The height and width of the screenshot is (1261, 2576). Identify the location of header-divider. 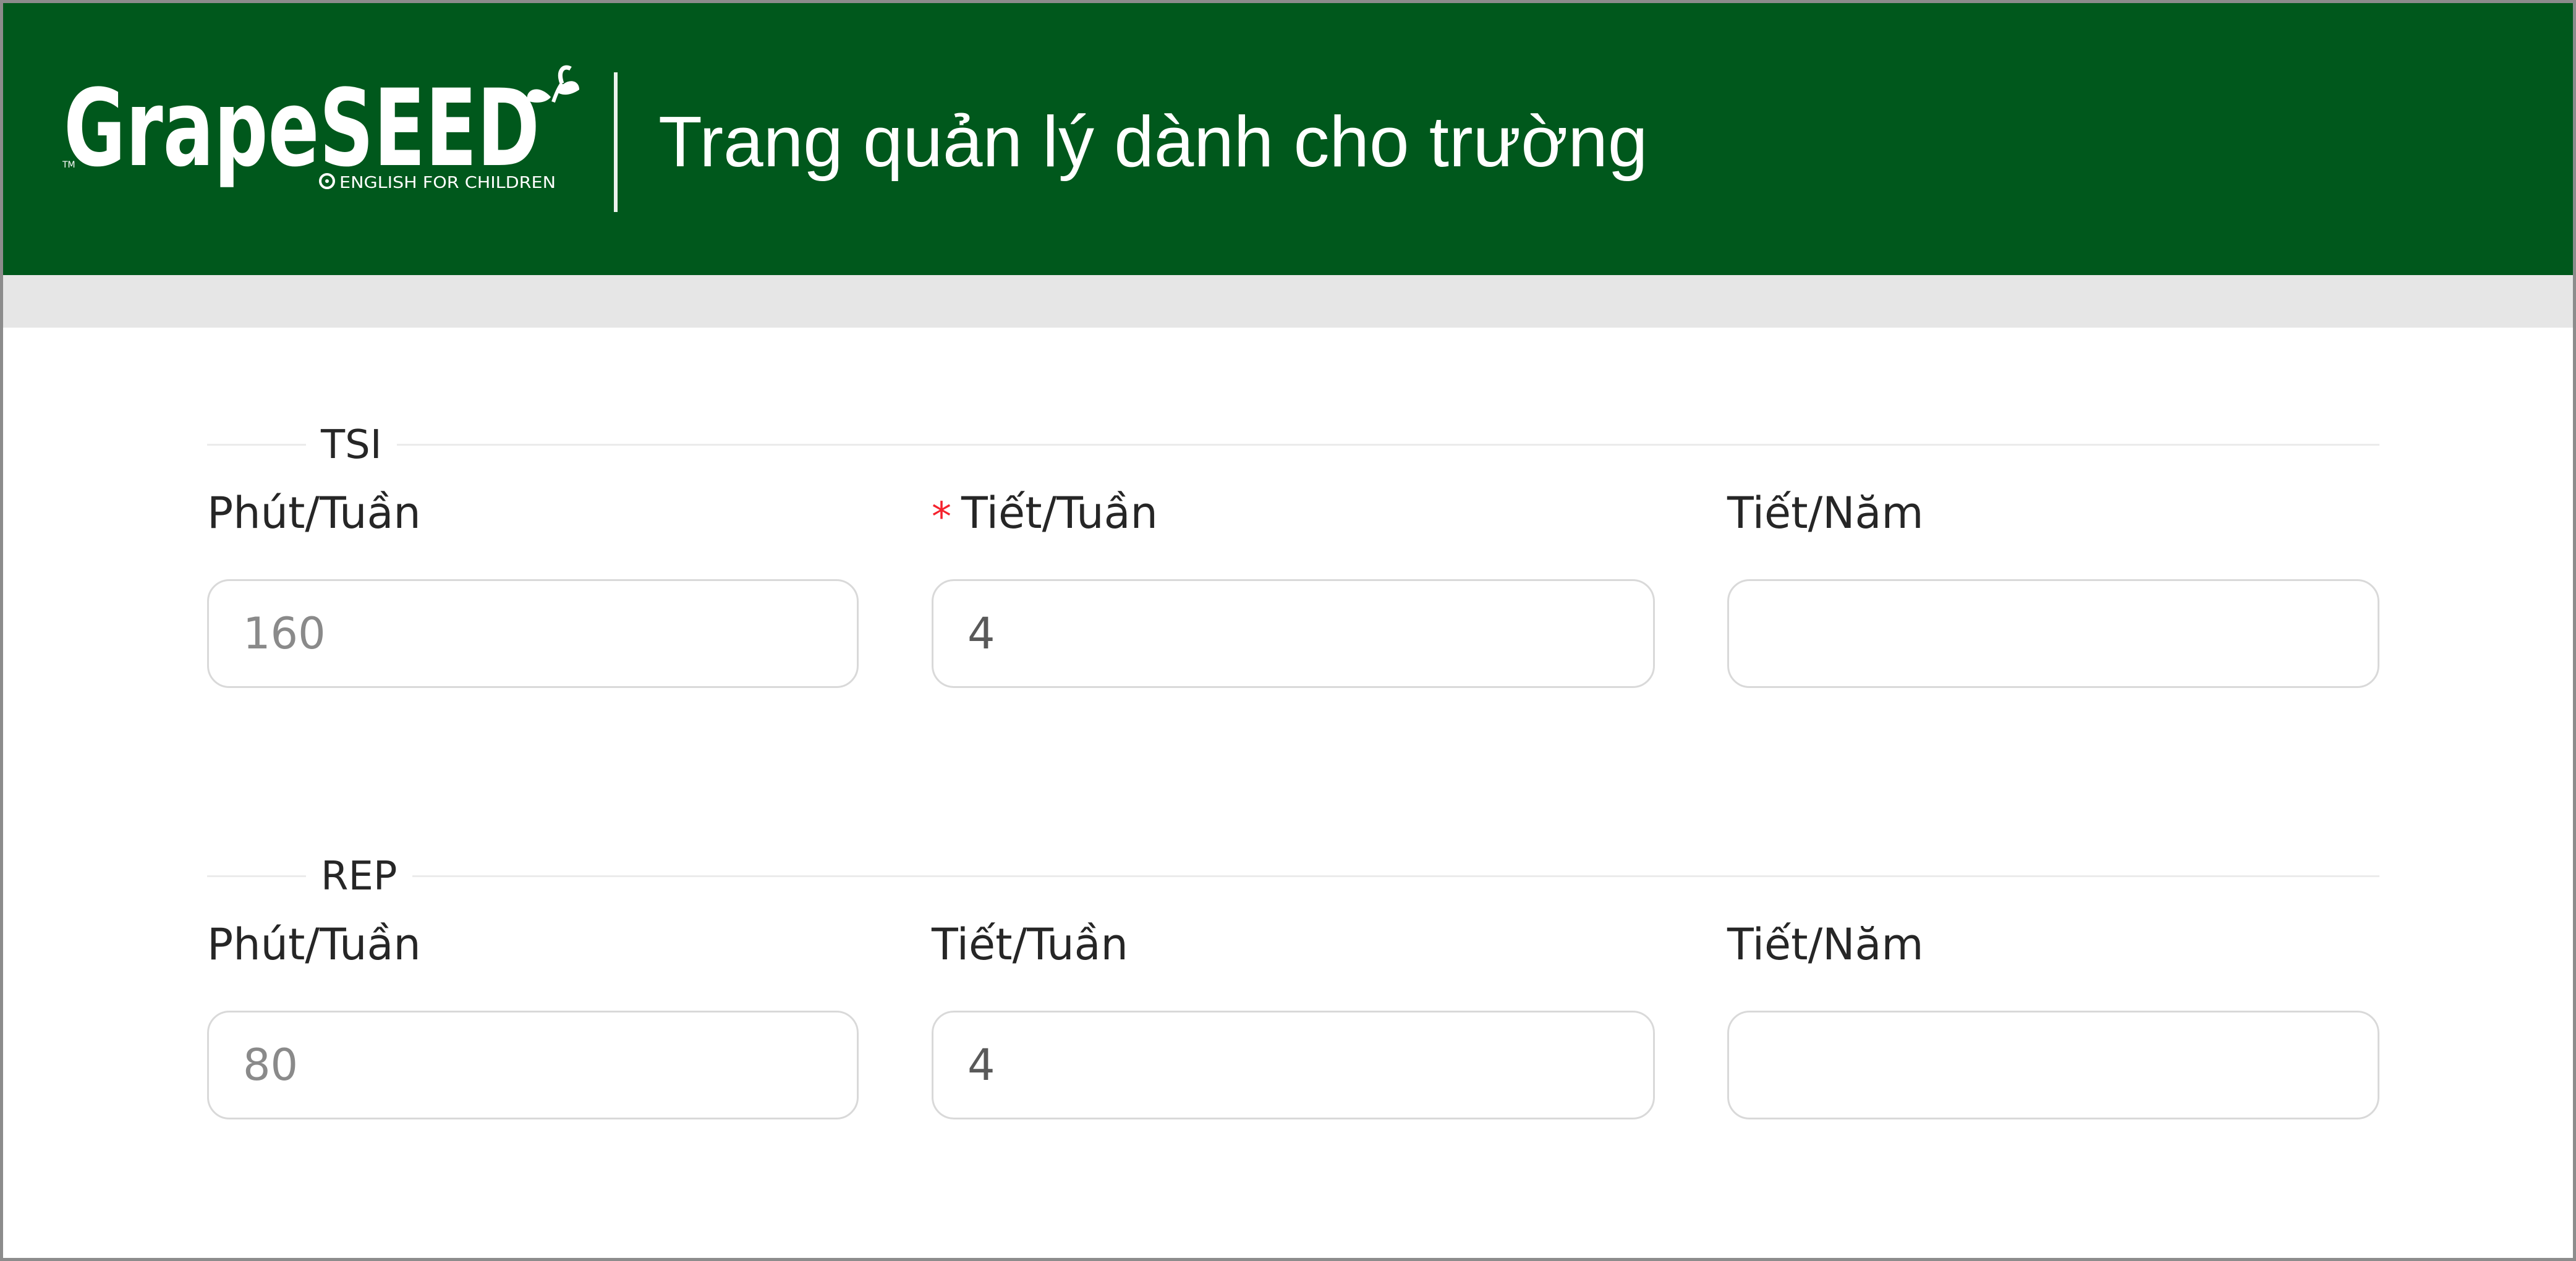
(616, 142).